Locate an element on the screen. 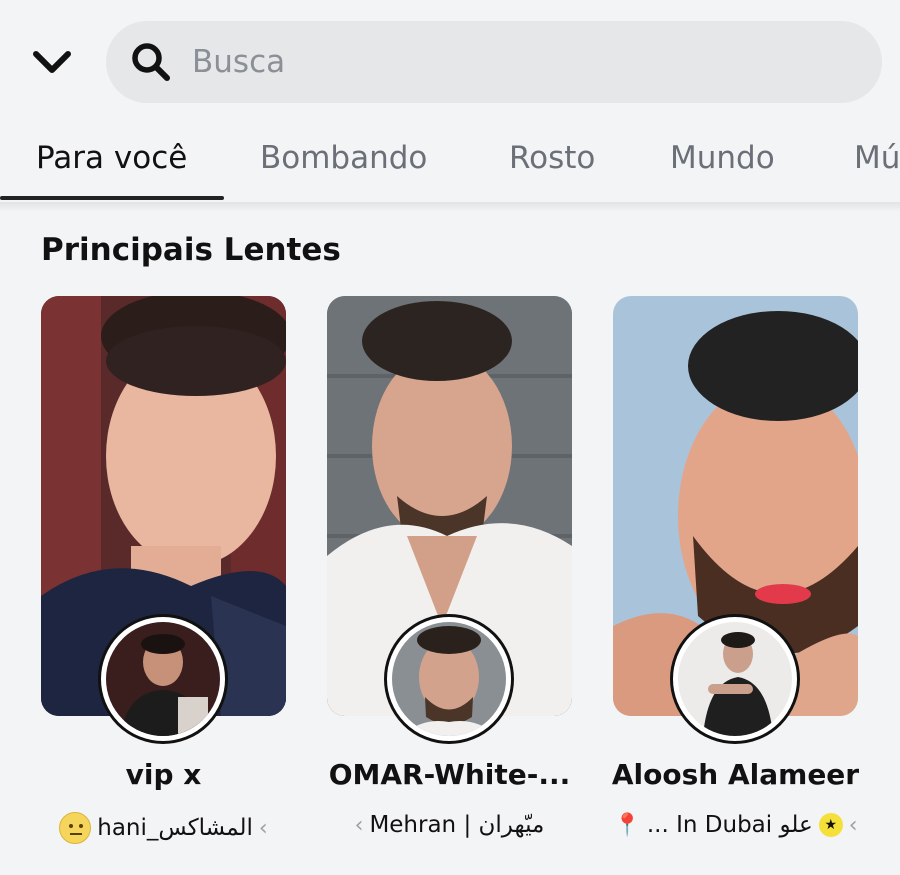 The image size is (900, 875). creator-name: Mehran | ميّهران is located at coordinates (457, 825).